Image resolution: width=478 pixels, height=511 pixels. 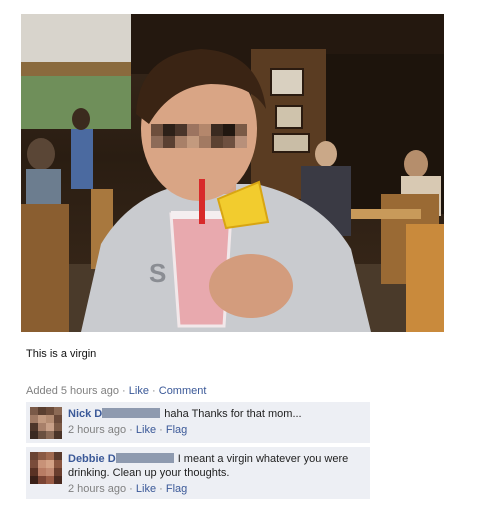 What do you see at coordinates (92, 459) in the screenshot?
I see `comment-author: Debbie D` at bounding box center [92, 459].